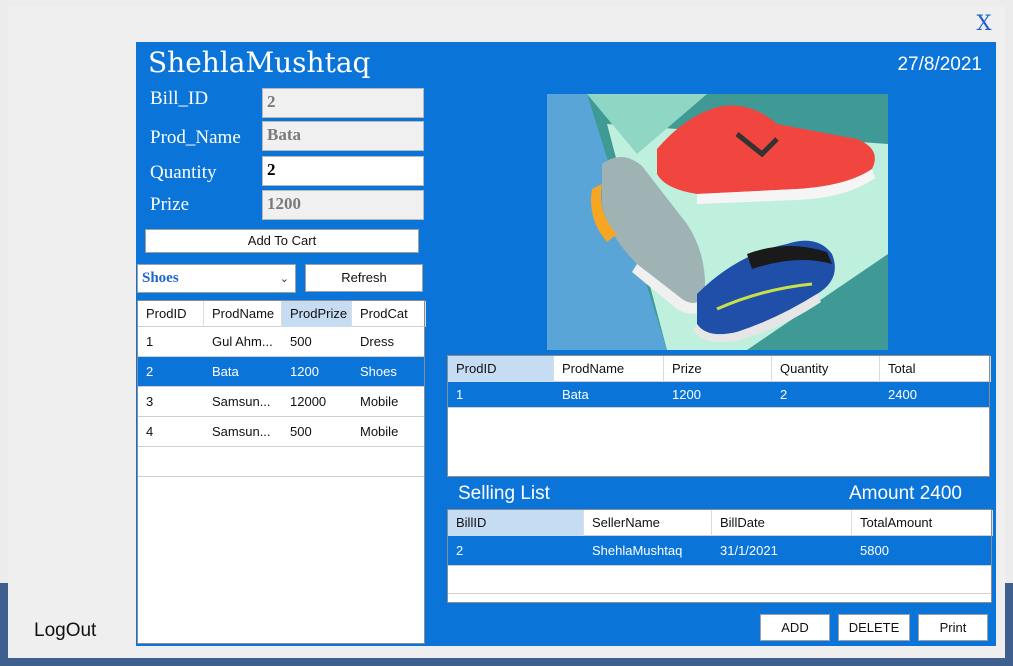 The image size is (1013, 666). What do you see at coordinates (905, 493) in the screenshot?
I see `amount-total: Amount 2400` at bounding box center [905, 493].